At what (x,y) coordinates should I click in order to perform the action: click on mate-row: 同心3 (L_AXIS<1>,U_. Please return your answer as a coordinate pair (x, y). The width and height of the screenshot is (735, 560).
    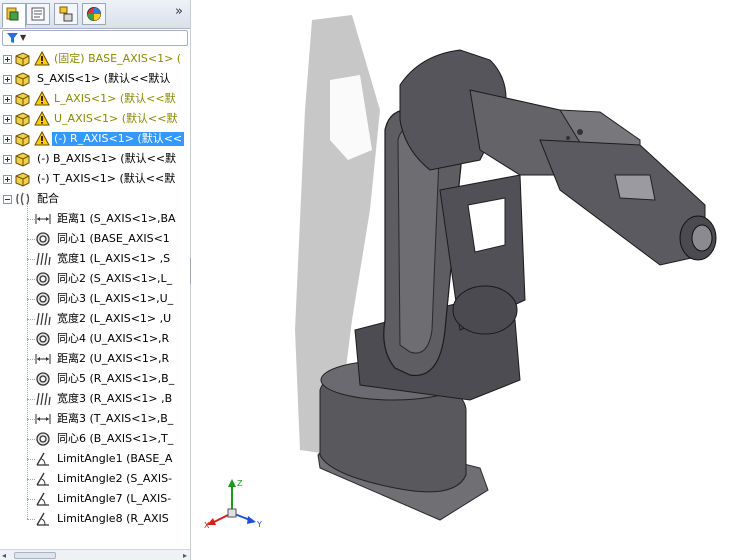
    Looking at the image, I should click on (95, 299).